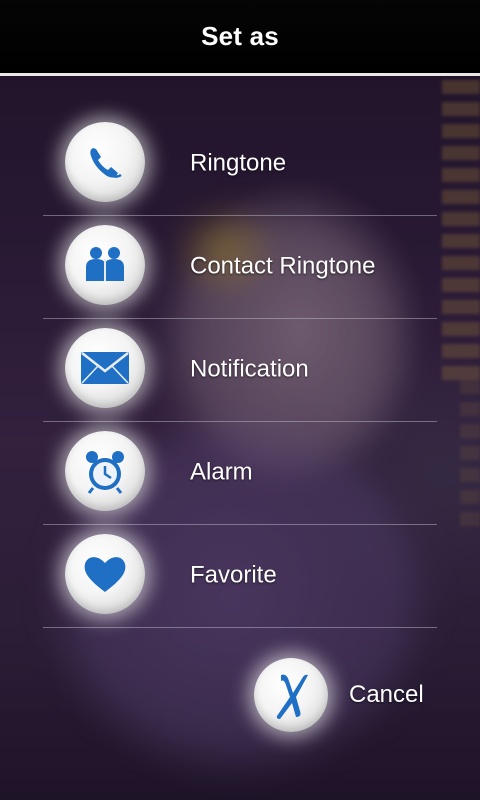  I want to click on option-label: Contact Ringtone, so click(283, 266).